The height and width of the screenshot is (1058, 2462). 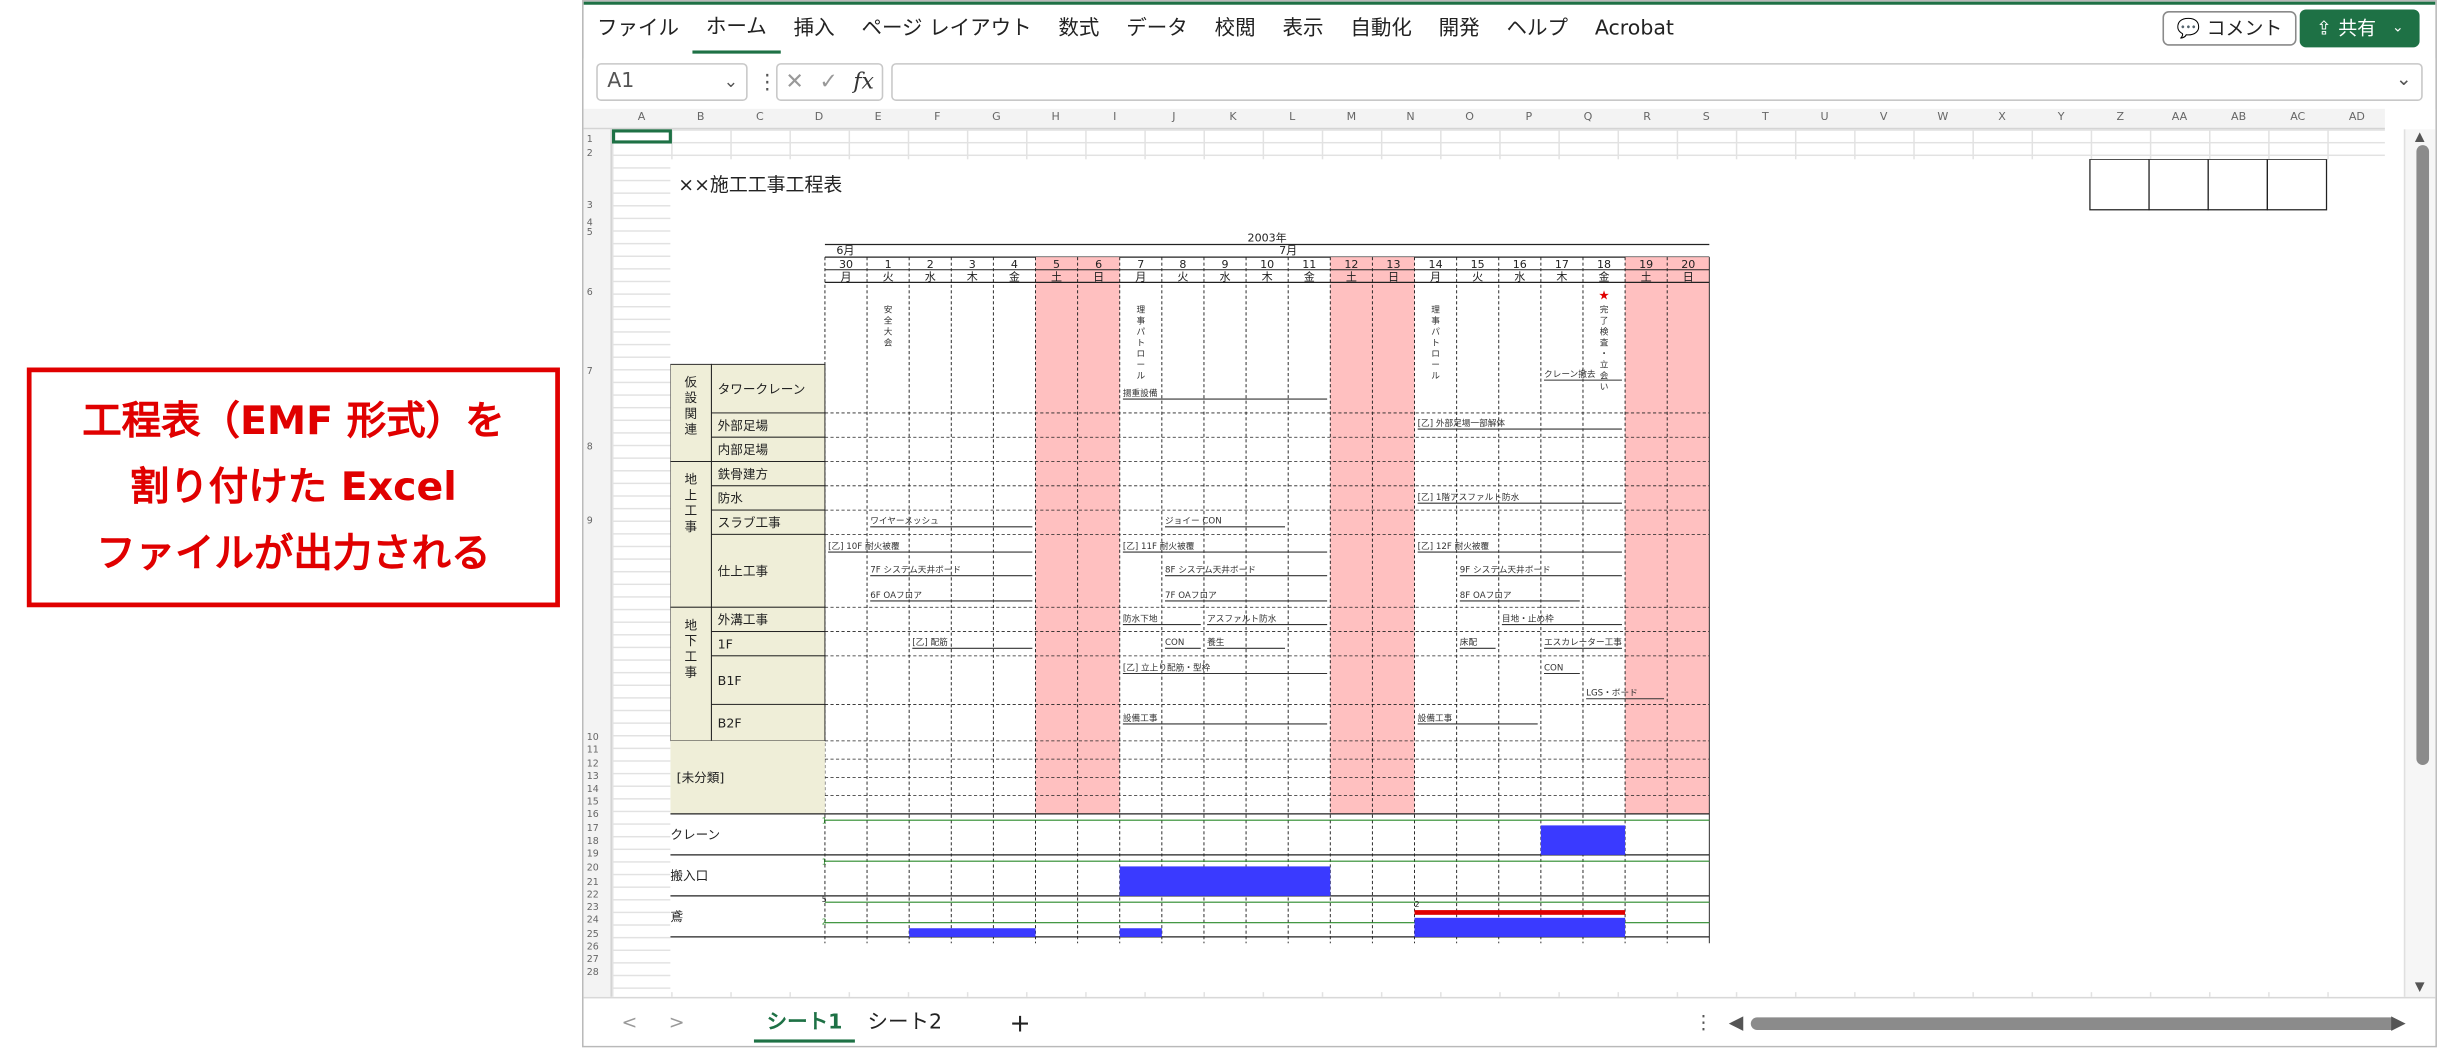 What do you see at coordinates (2360, 28) in the screenshot?
I see `share-button: ⇪ 共有 ⌄` at bounding box center [2360, 28].